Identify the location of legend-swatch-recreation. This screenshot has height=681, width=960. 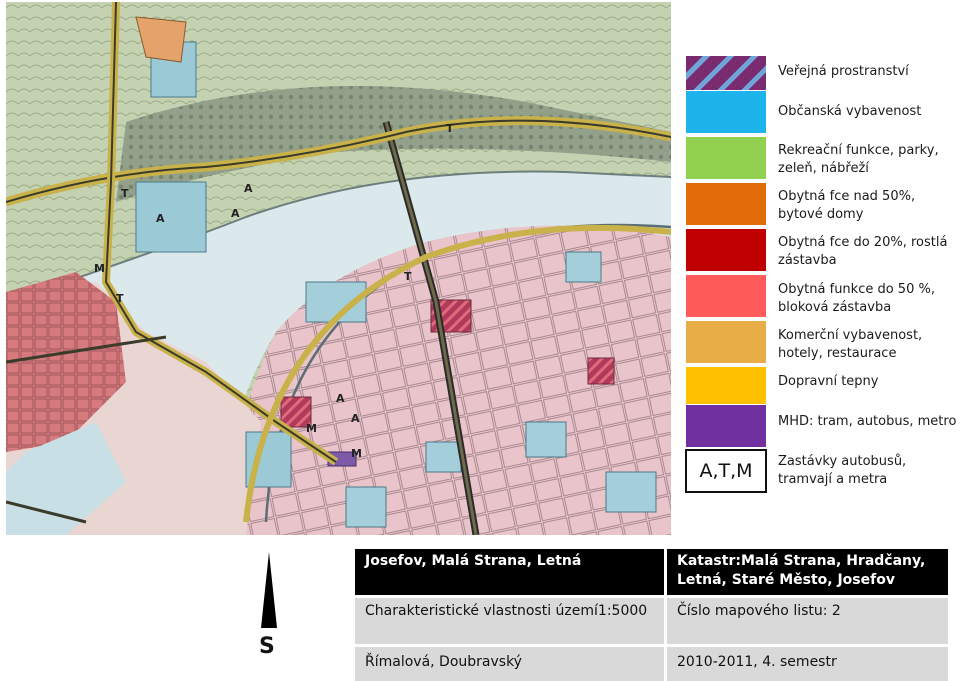
(726, 158).